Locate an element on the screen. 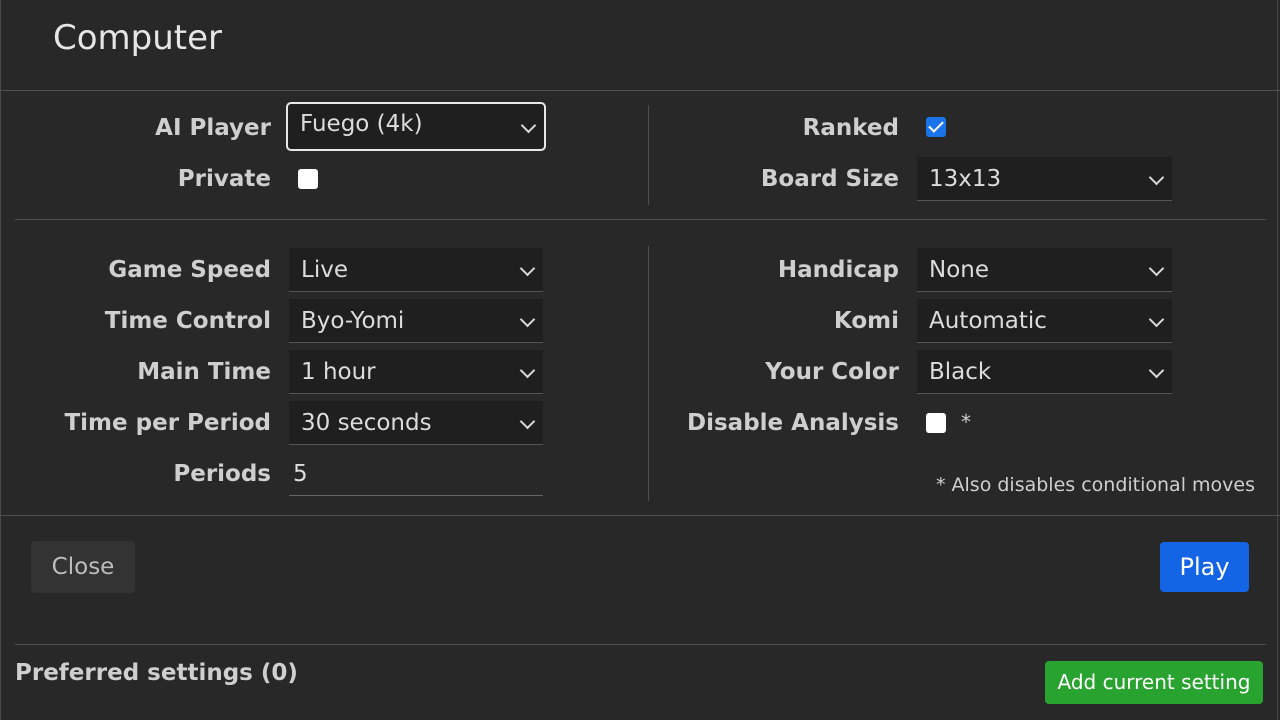 The image size is (1280, 720). your-color-label: Your Color is located at coordinates (832, 372).